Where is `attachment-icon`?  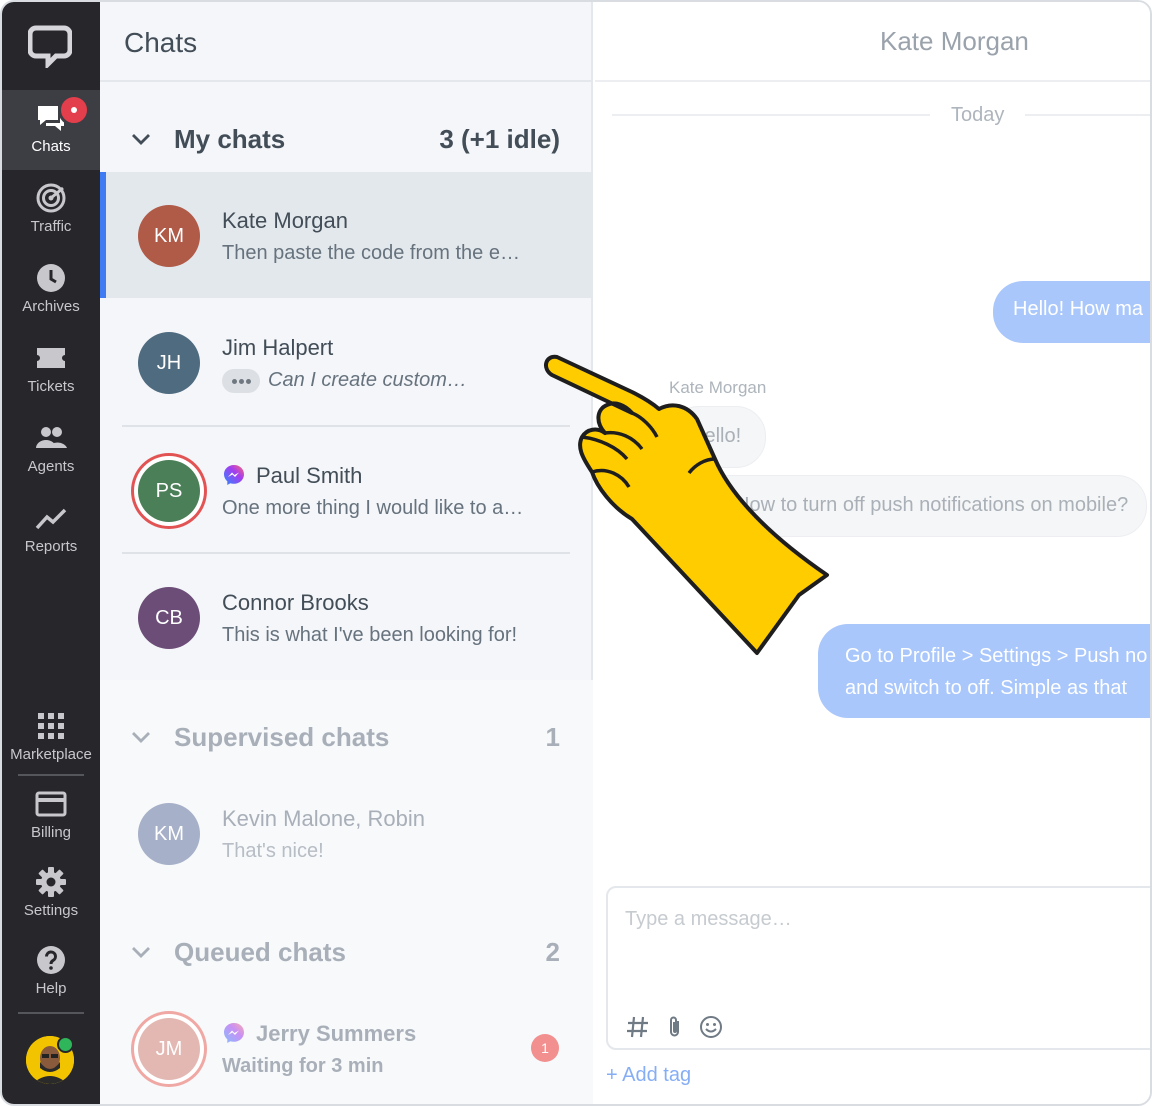
attachment-icon is located at coordinates (675, 1027).